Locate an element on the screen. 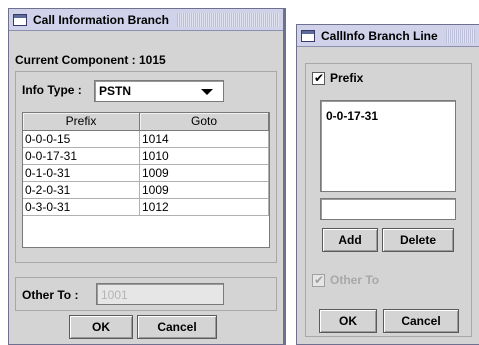  chevron-down-icon is located at coordinates (207, 92).